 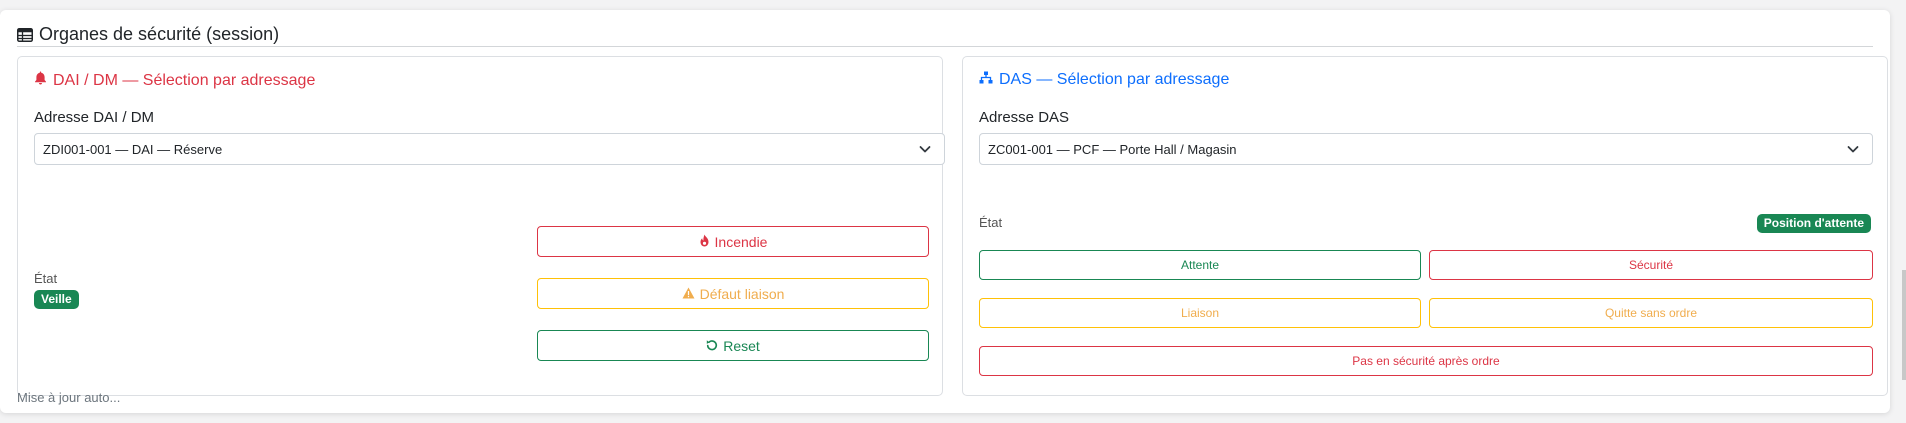 I want to click on pas-en-securite-label: Pas en sécurité après ordre, so click(x=1426, y=361).